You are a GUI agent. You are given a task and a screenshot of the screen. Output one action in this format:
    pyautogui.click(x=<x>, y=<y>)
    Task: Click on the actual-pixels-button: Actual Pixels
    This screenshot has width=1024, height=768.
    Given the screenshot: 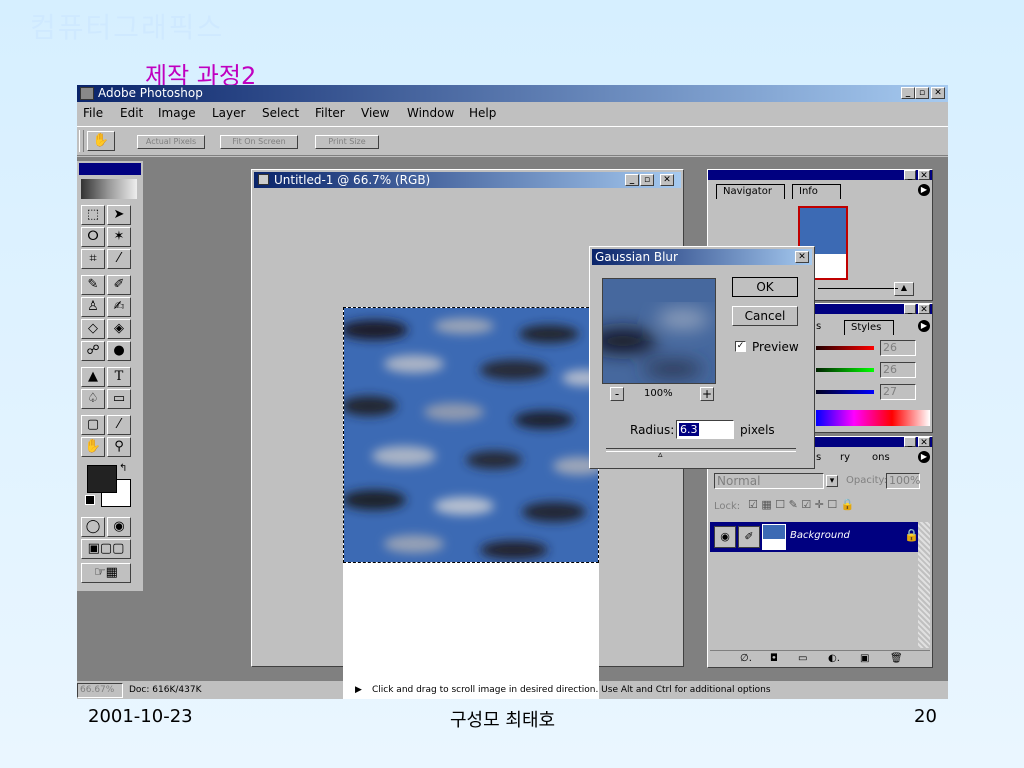 What is the action you would take?
    pyautogui.click(x=171, y=142)
    